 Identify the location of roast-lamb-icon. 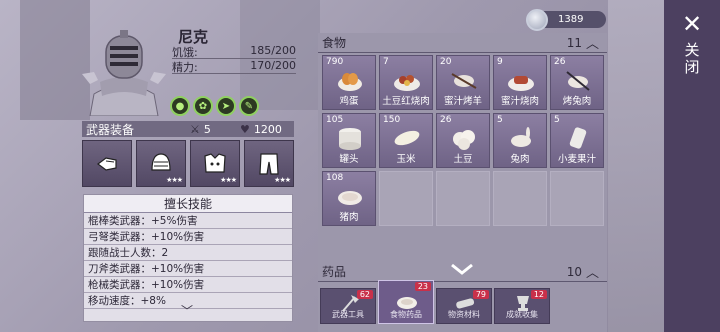
(464, 81).